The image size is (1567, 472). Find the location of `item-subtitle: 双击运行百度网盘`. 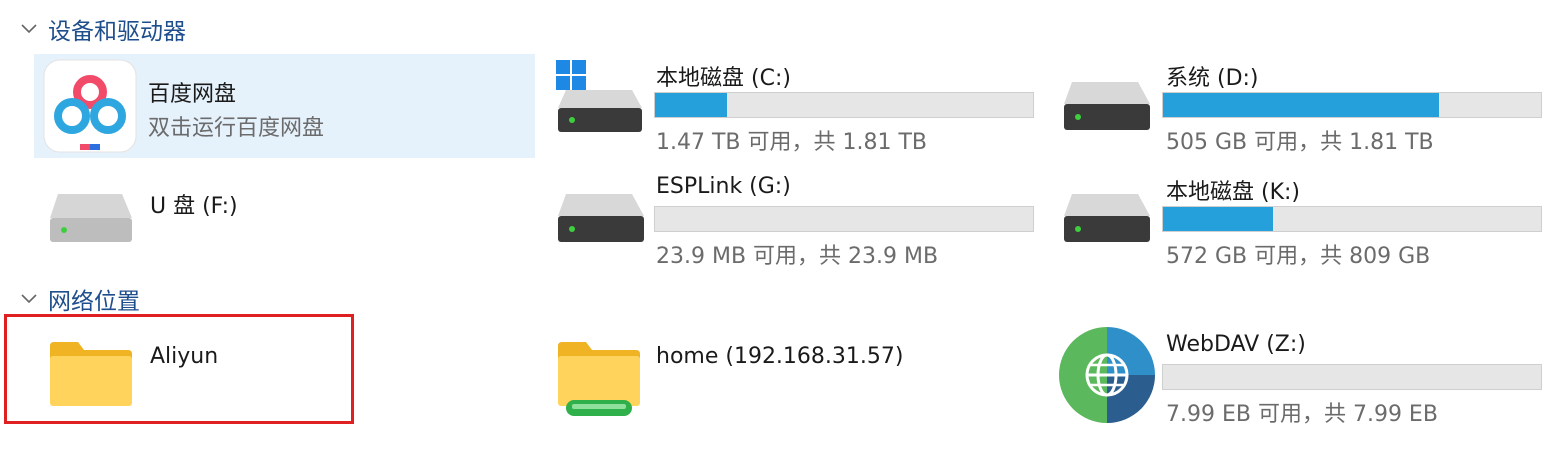

item-subtitle: 双击运行百度网盘 is located at coordinates (236, 128).